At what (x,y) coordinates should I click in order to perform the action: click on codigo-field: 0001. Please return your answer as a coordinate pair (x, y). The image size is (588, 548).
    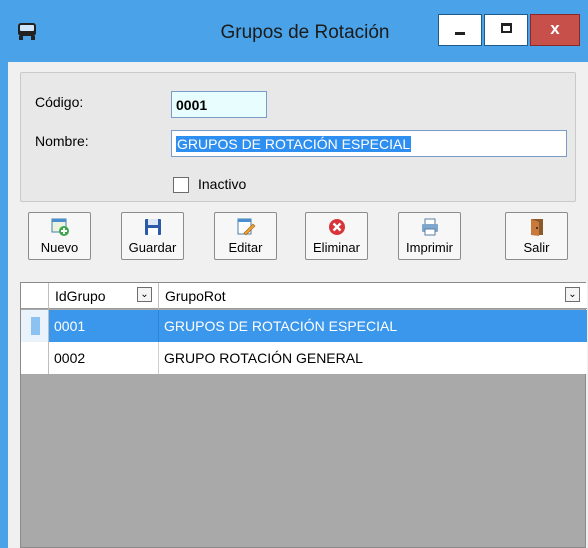
    Looking at the image, I should click on (219, 104).